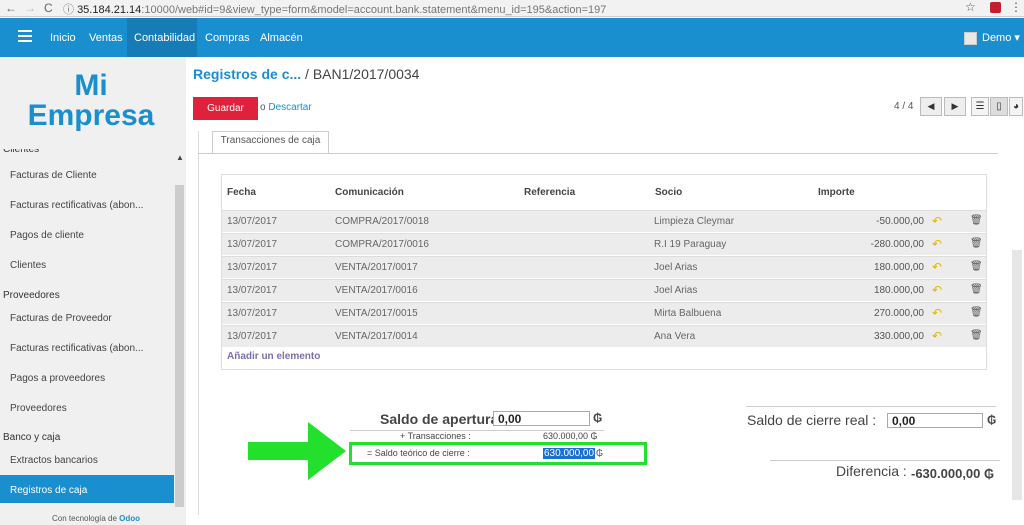 The width and height of the screenshot is (1024, 525). What do you see at coordinates (955, 106) in the screenshot?
I see `pager-next-button: ▶` at bounding box center [955, 106].